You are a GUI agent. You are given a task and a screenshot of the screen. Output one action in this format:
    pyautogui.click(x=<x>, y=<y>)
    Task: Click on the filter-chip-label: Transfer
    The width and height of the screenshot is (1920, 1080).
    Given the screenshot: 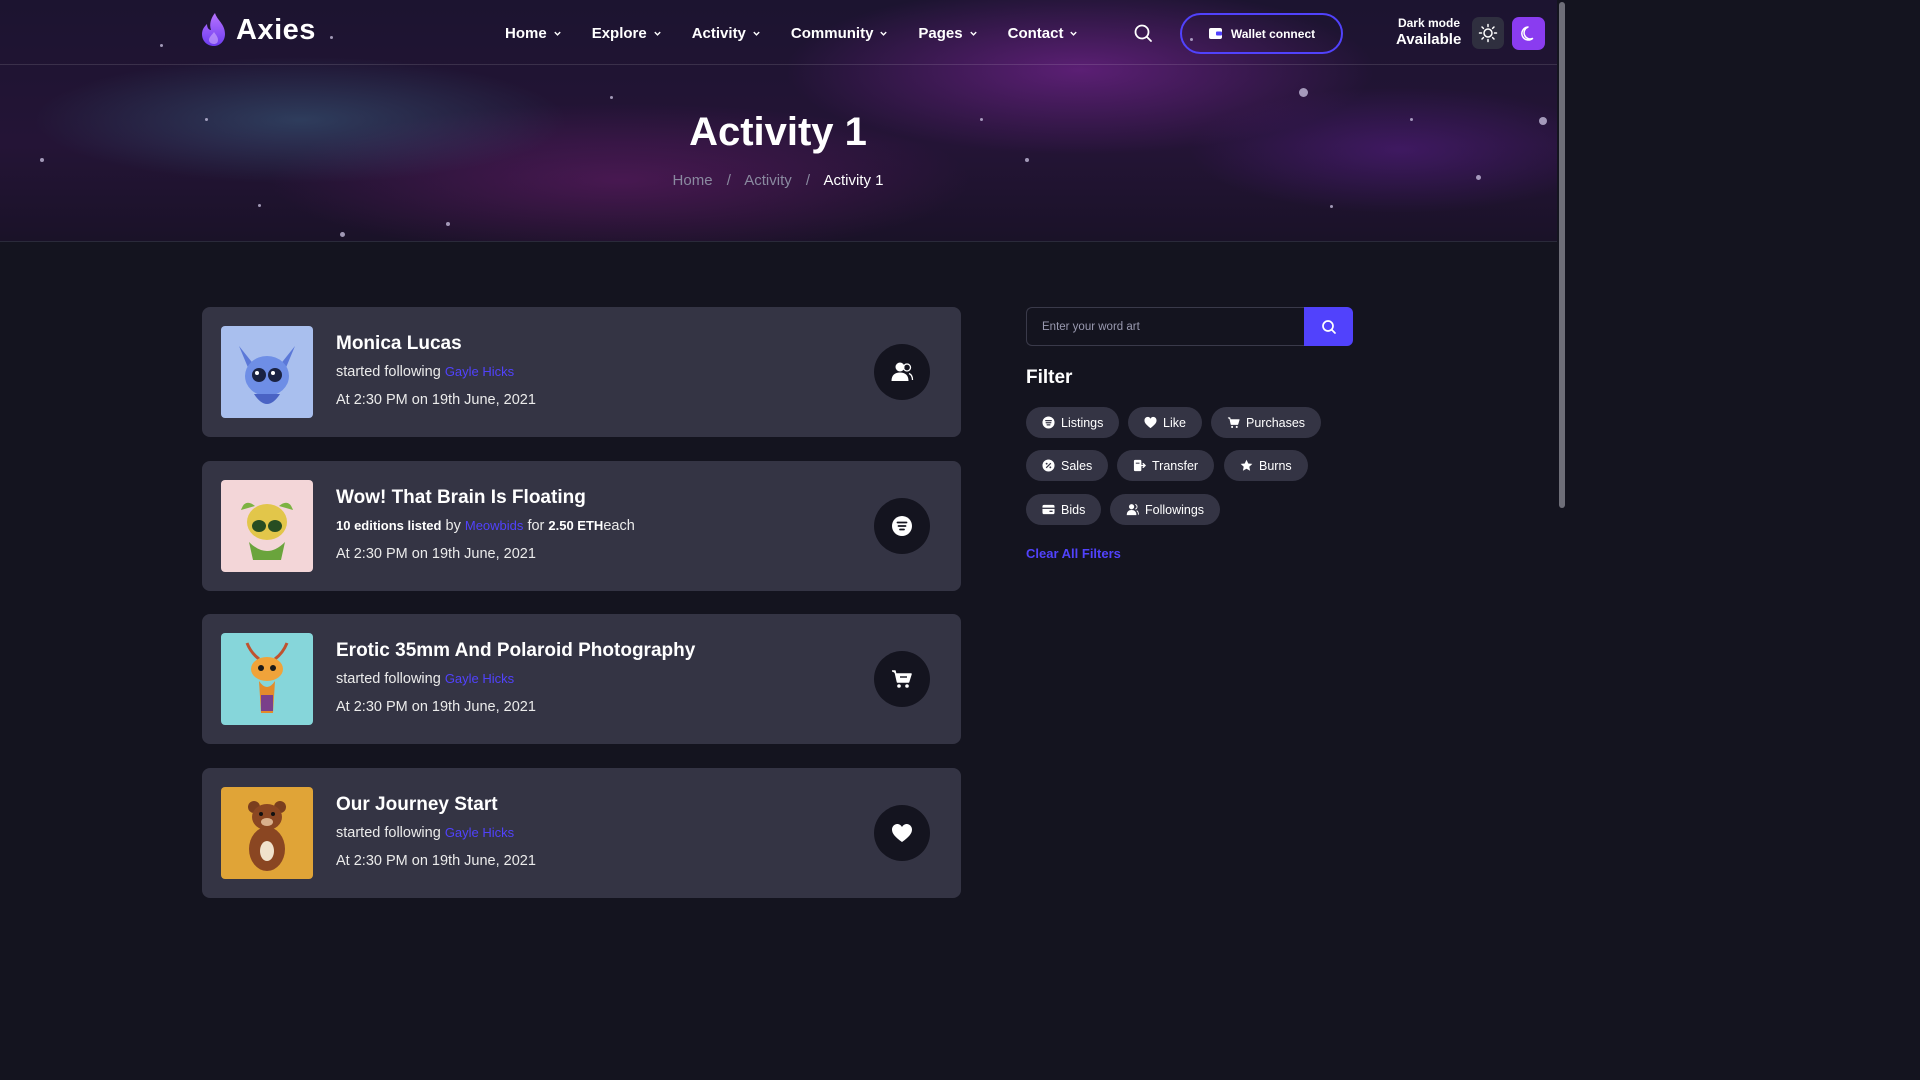 What is the action you would take?
    pyautogui.click(x=1175, y=465)
    